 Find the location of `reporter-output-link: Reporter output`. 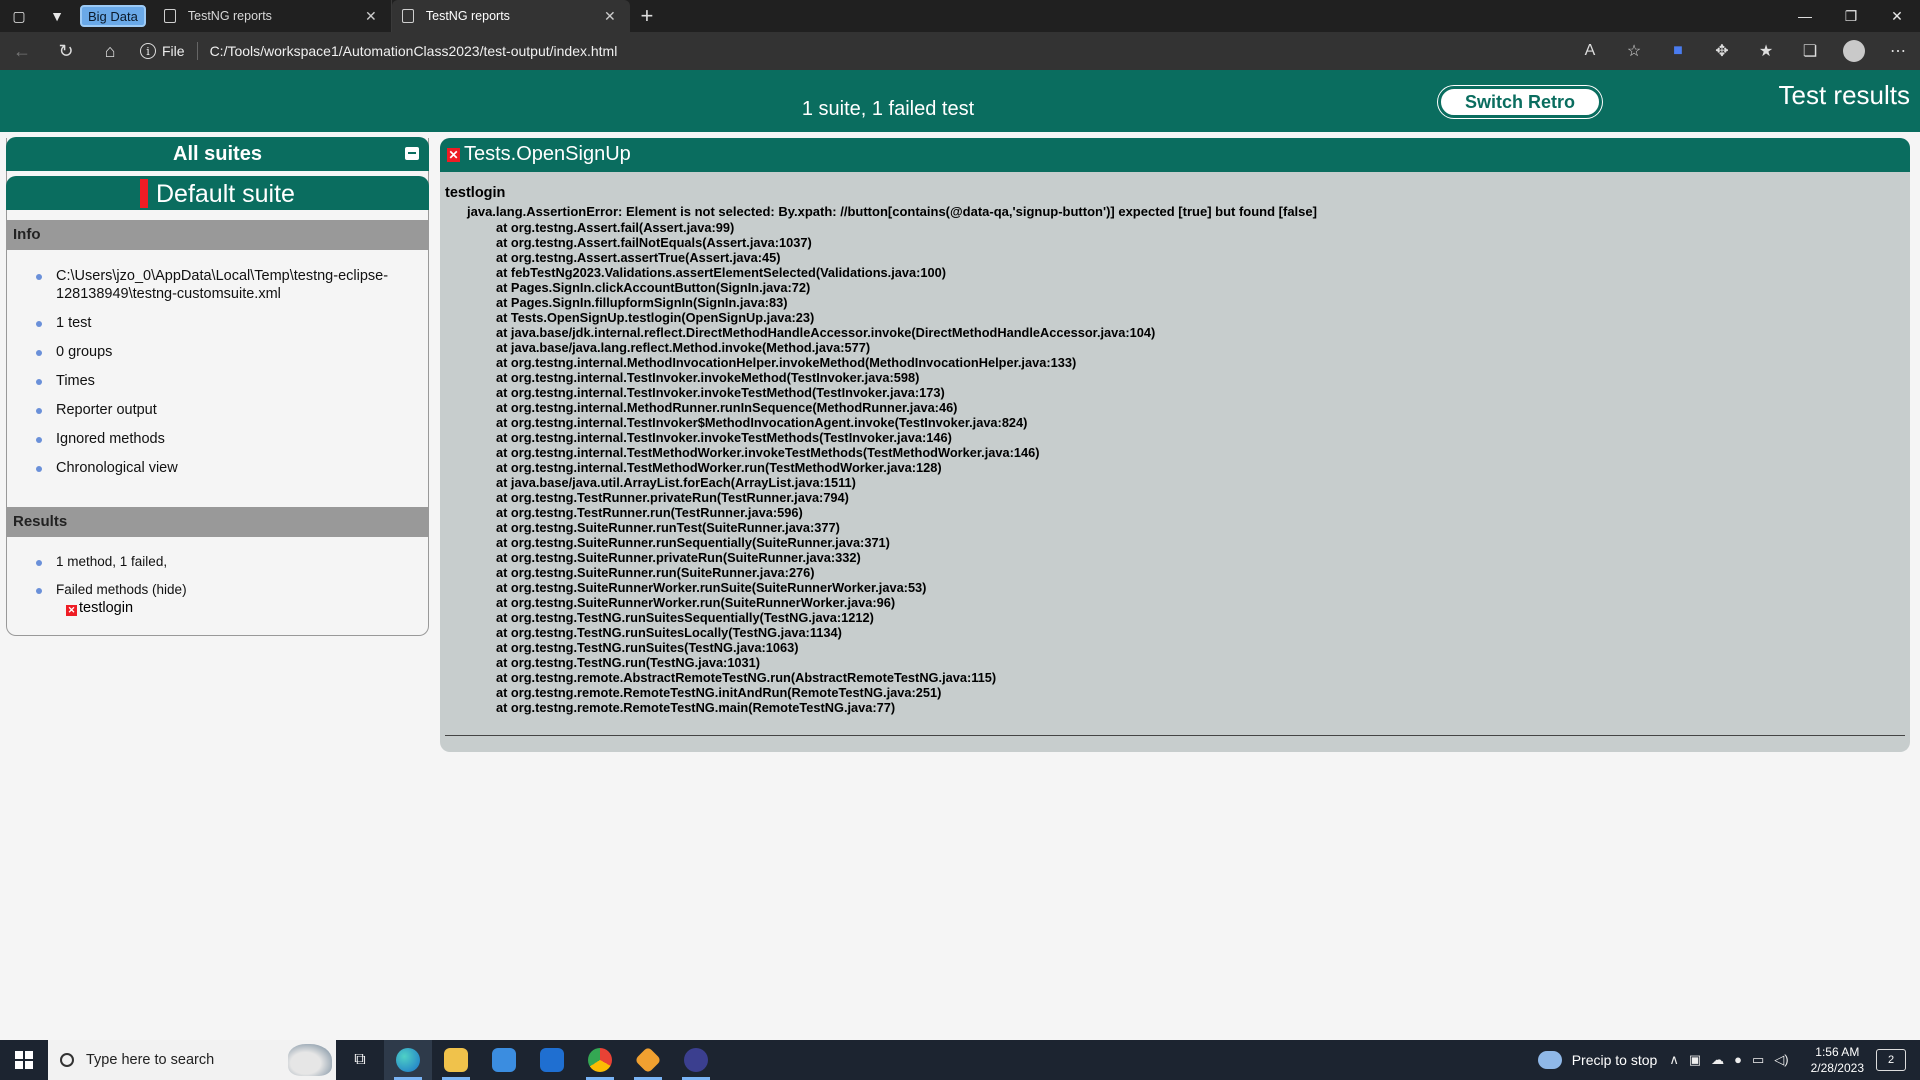

reporter-output-link: Reporter output is located at coordinates (223, 410).